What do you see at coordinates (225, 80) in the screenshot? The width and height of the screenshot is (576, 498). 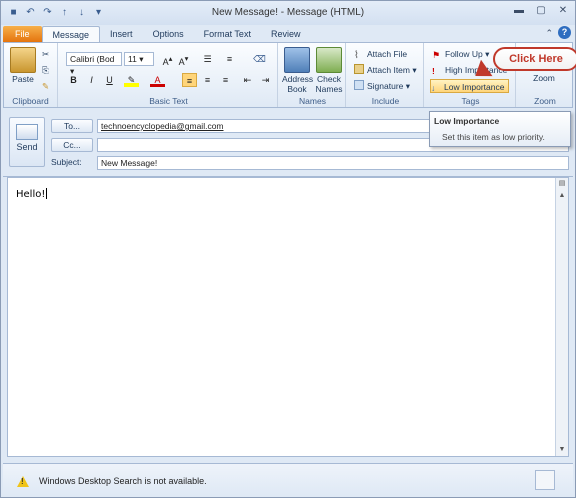 I see `align-right-icon: ≡` at bounding box center [225, 80].